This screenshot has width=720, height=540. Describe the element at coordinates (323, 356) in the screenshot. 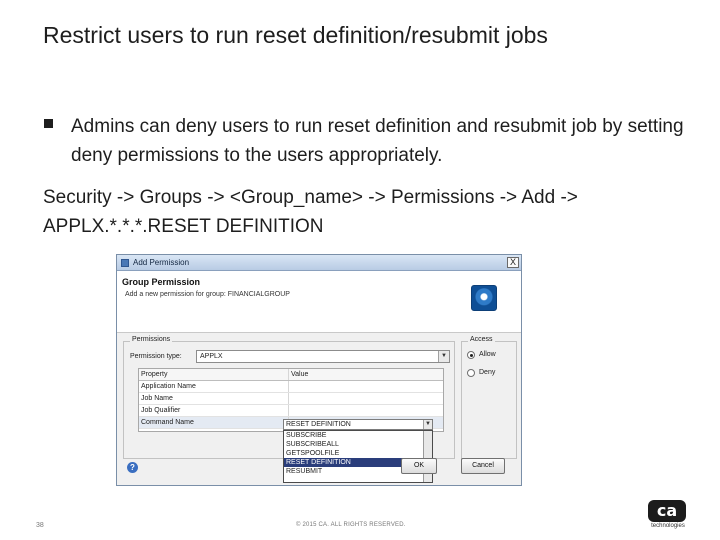

I see `permission-type-select: APPLX ▼` at that location.